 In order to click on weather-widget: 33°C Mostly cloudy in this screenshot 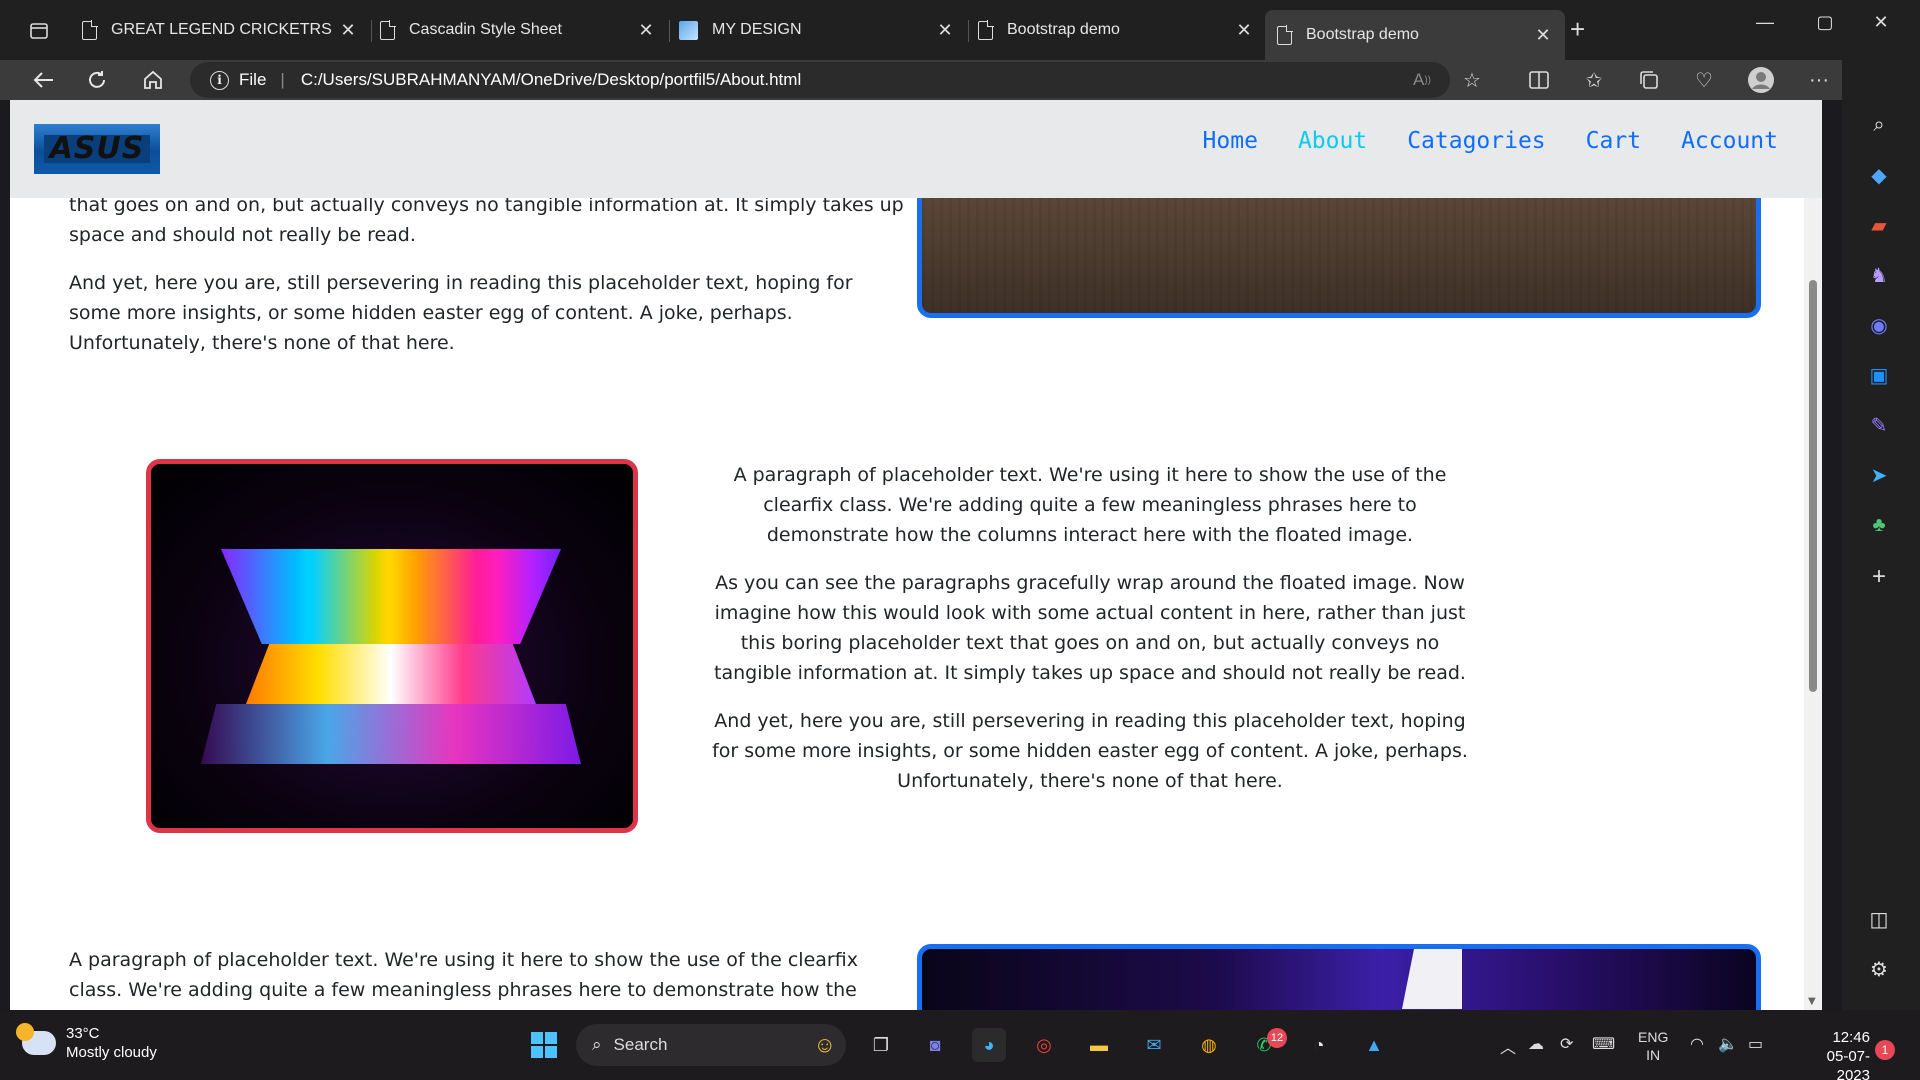, I will do `click(86, 1042)`.